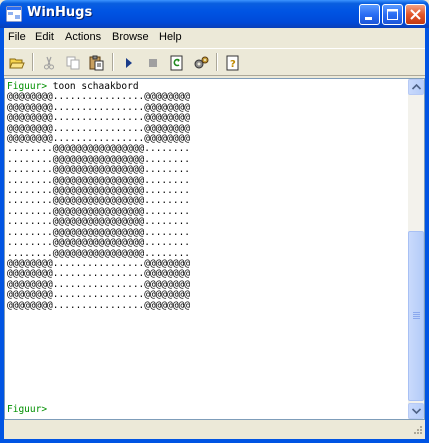 The height and width of the screenshot is (443, 429). What do you see at coordinates (214, 441) in the screenshot?
I see `window-frame-bottom` at bounding box center [214, 441].